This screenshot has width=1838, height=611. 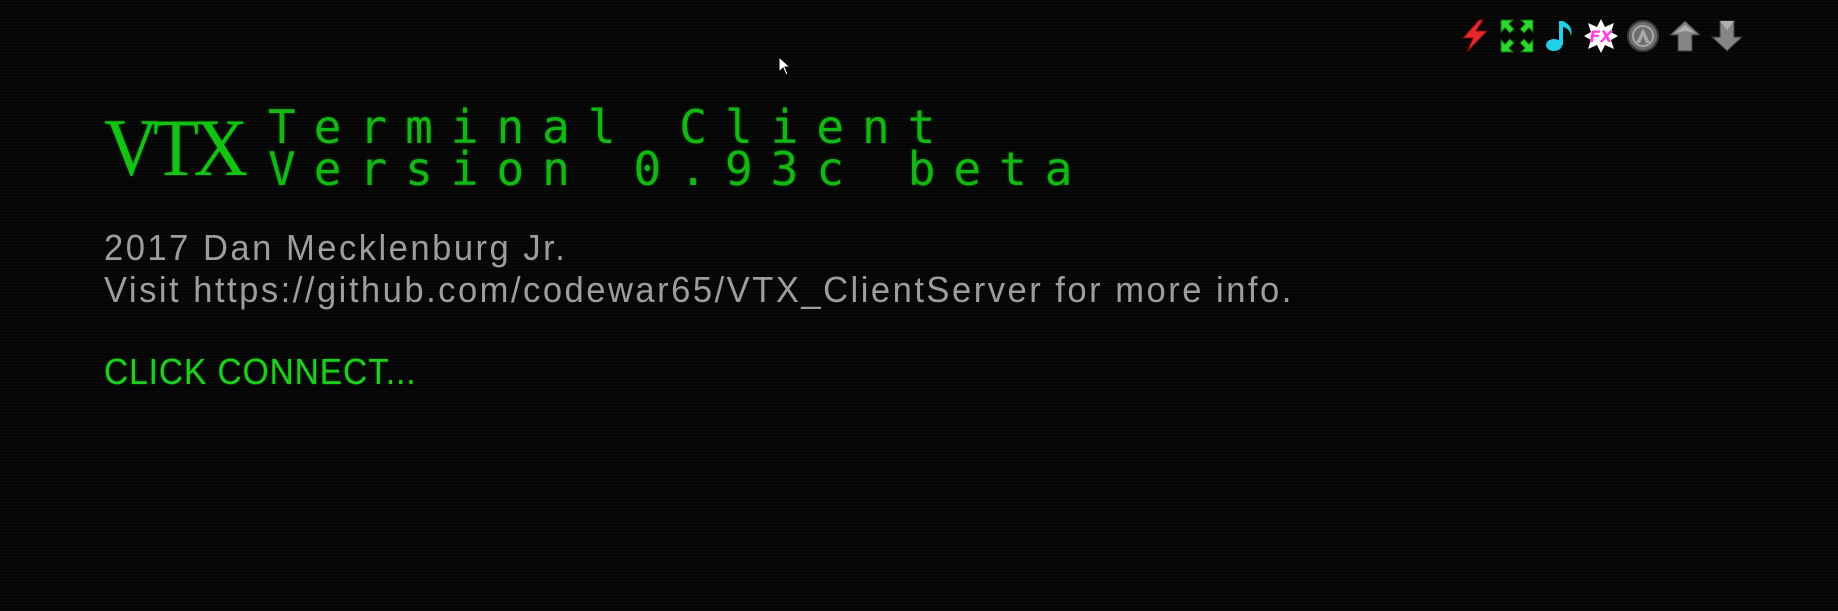 I want to click on fullscreen-button, so click(x=1517, y=36).